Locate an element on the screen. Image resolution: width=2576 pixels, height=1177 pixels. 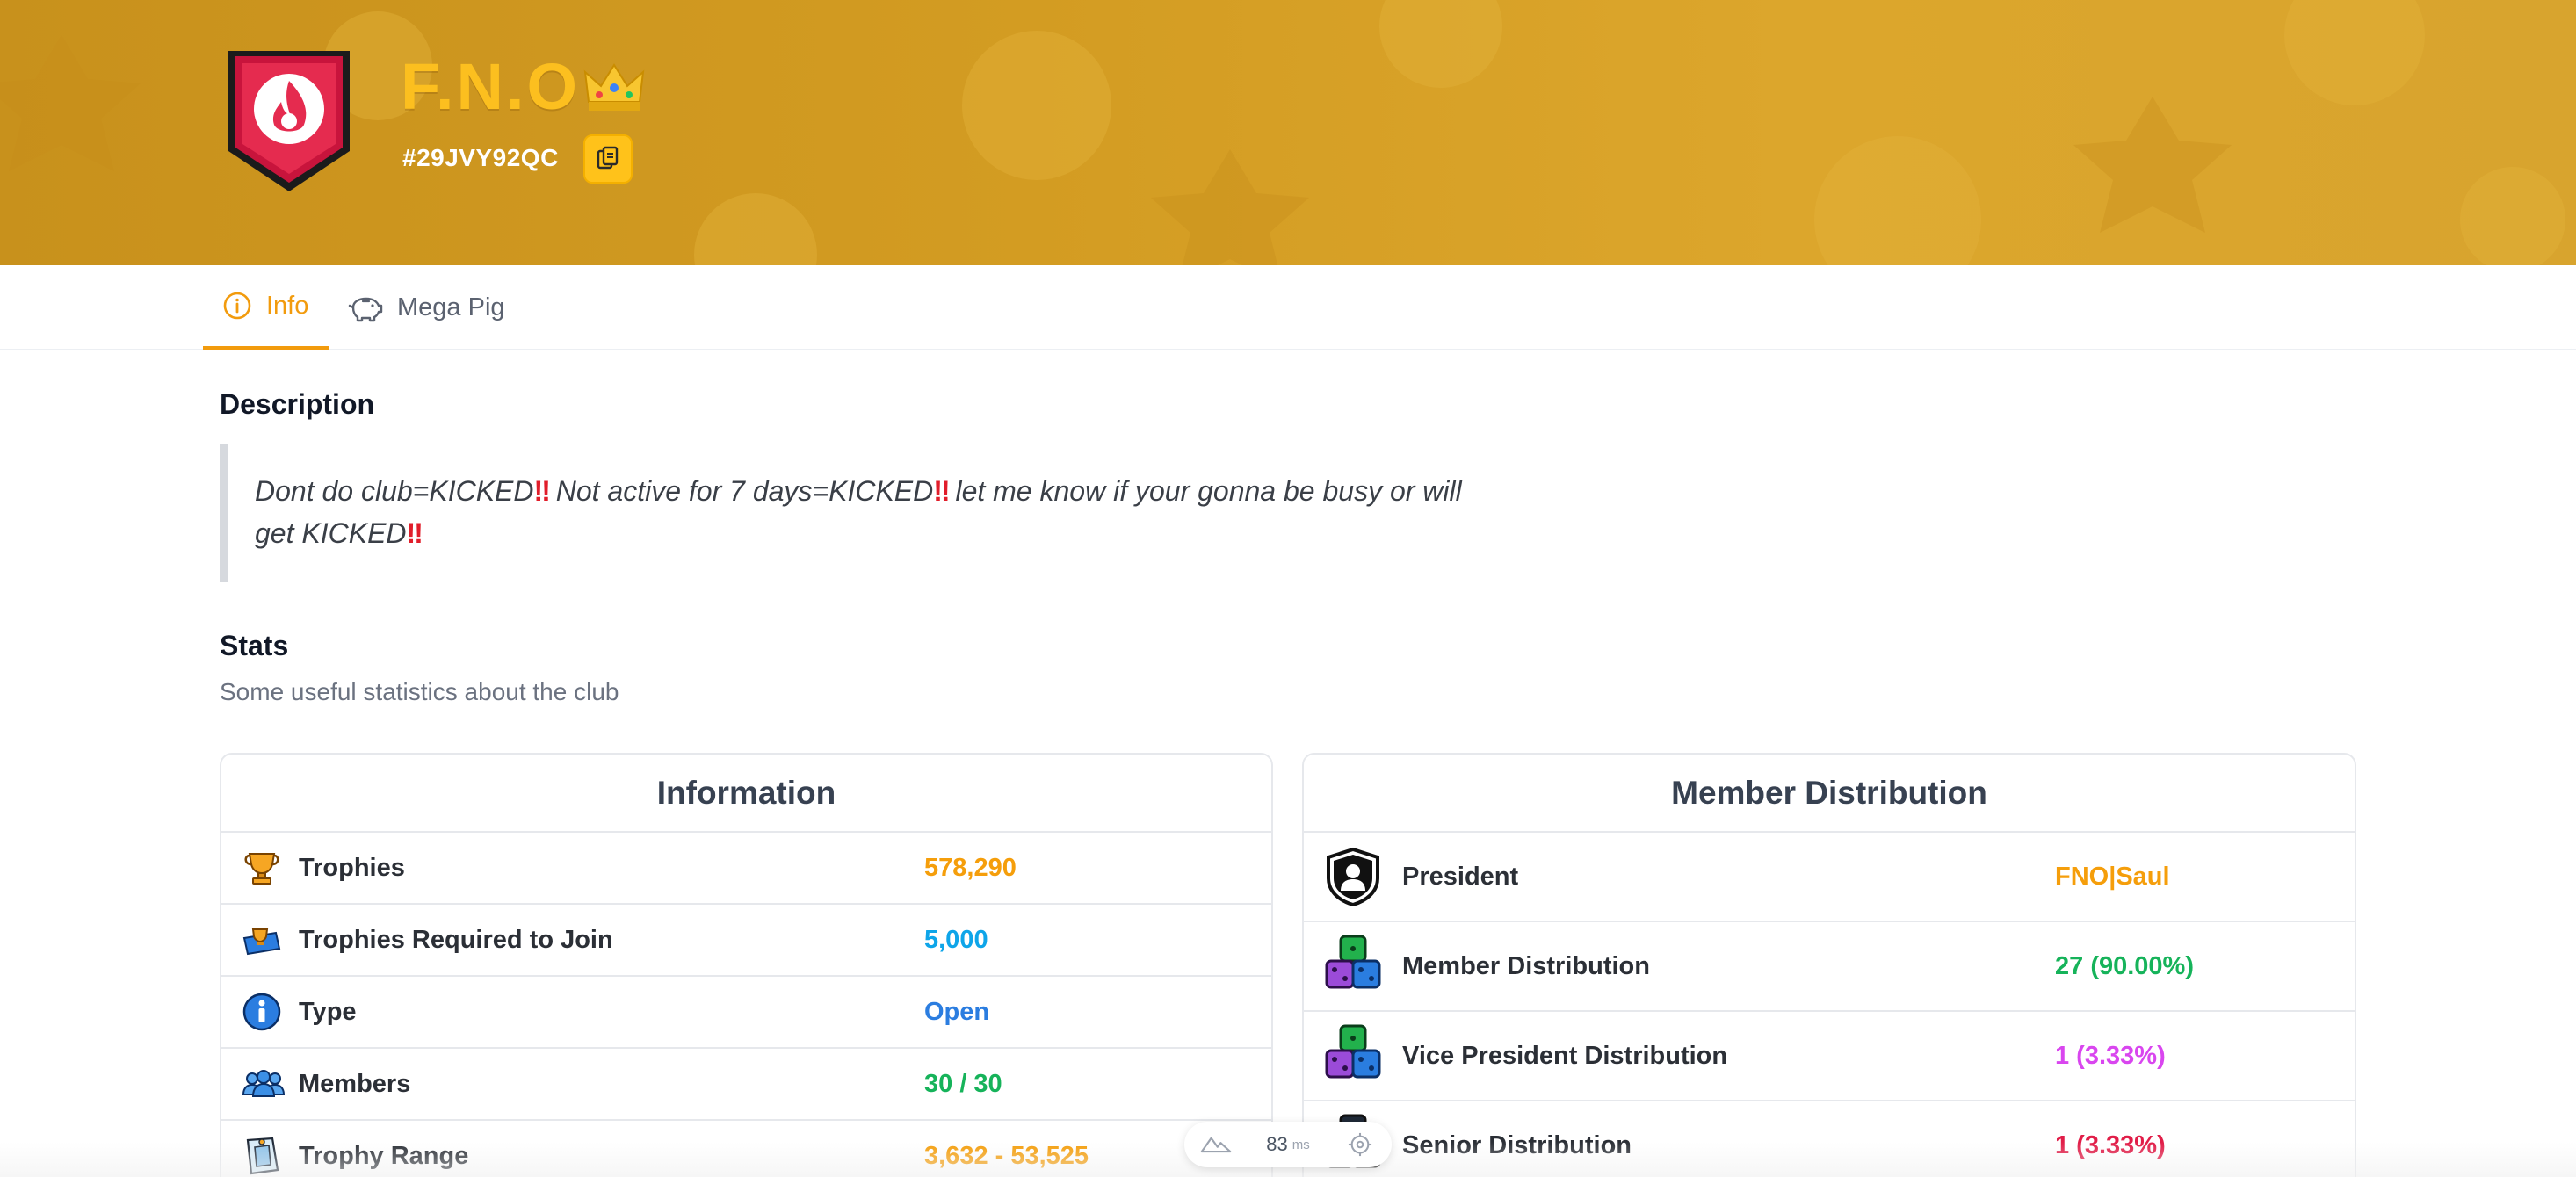
info-row-trophies: Trophies 578,290 is located at coordinates (746, 869).